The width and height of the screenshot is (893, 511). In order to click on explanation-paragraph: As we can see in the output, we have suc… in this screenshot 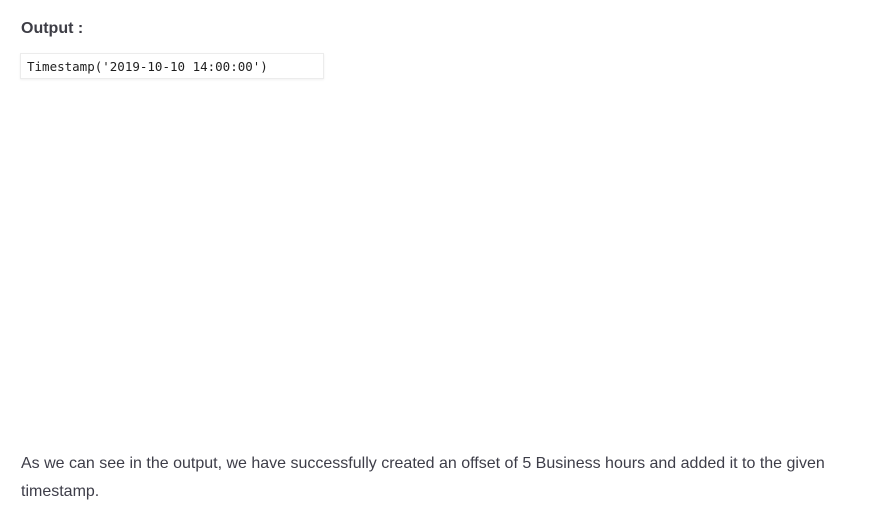, I will do `click(423, 477)`.